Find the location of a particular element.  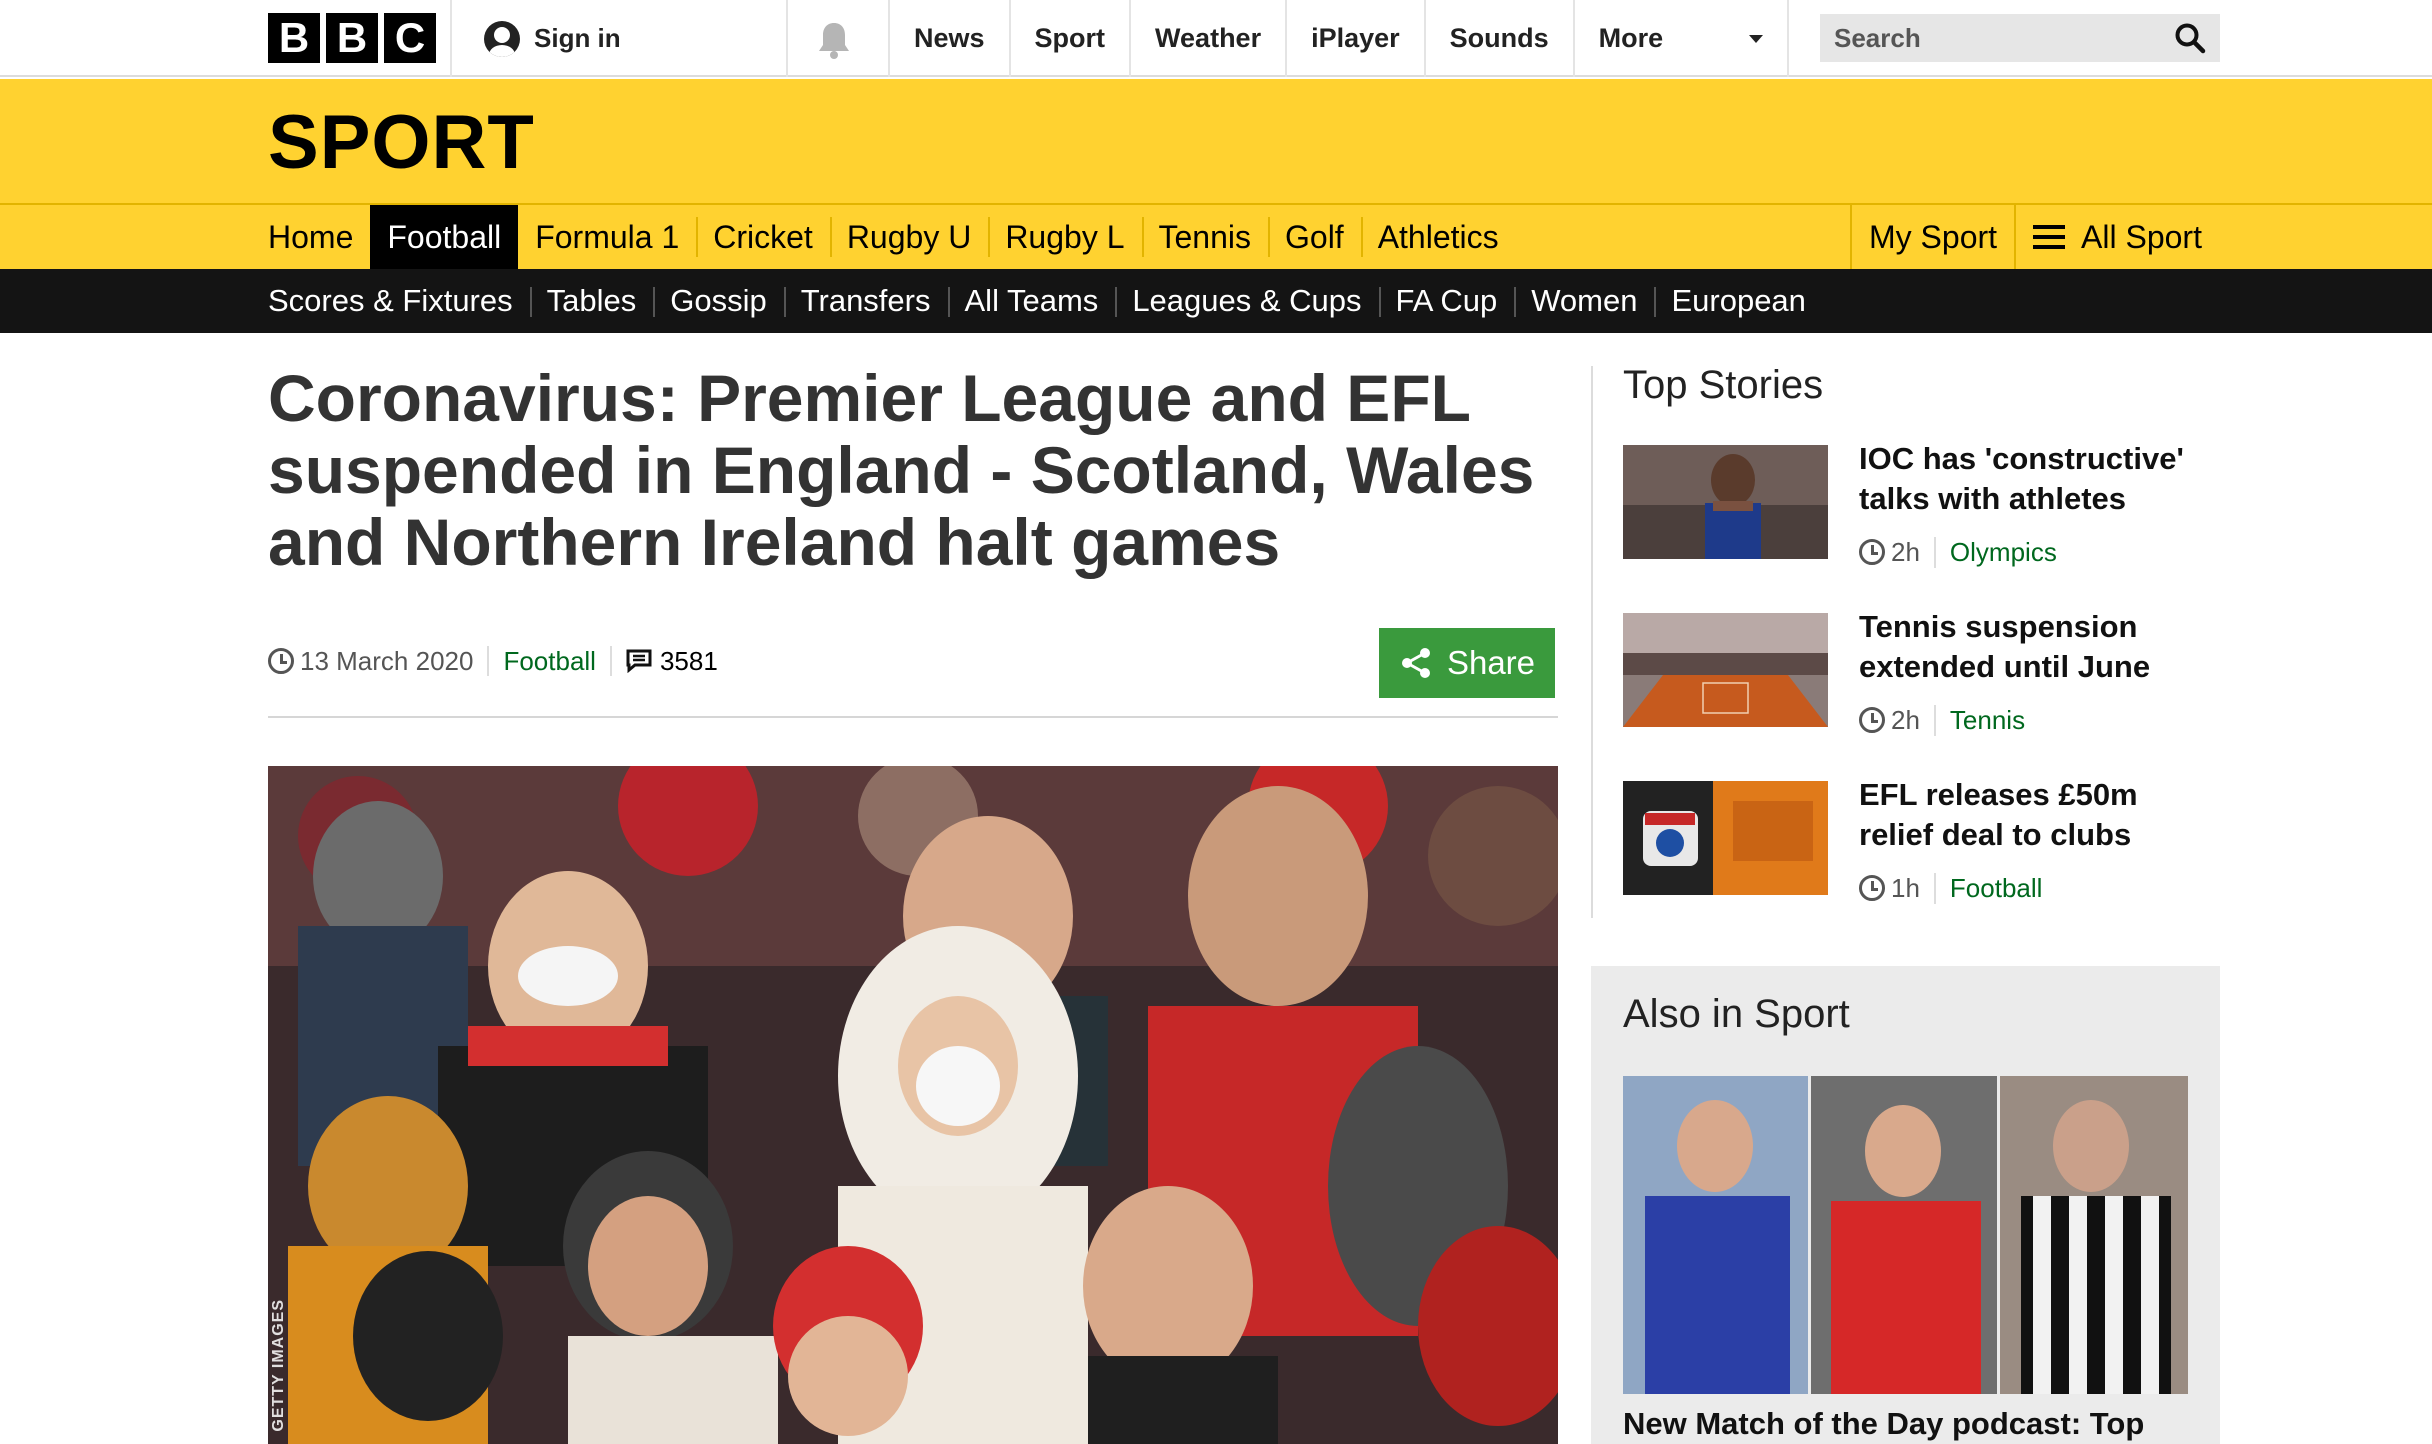

sport-header: SPORT is located at coordinates (1216, 141).